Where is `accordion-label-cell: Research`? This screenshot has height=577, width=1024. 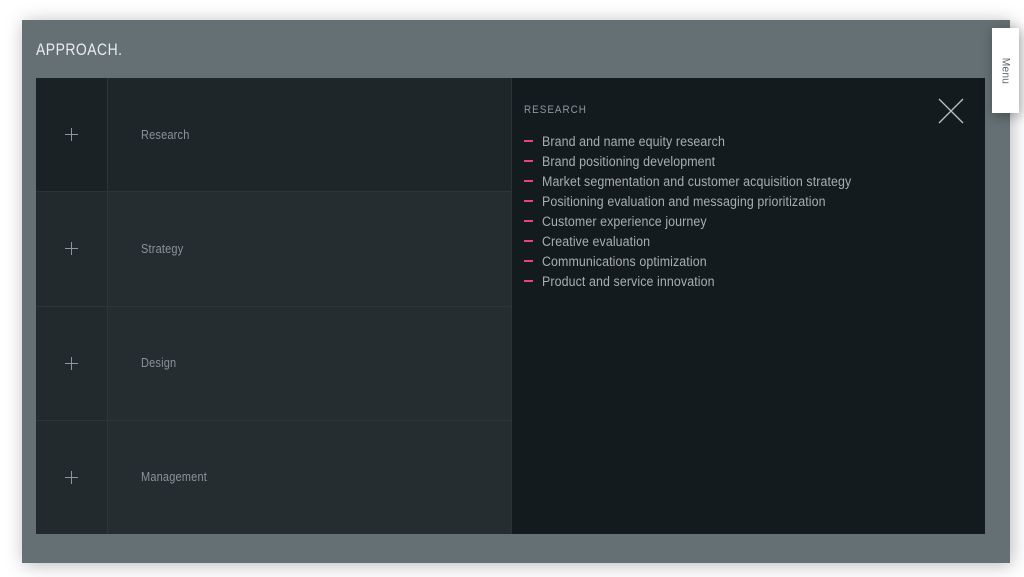
accordion-label-cell: Research is located at coordinates (309, 134).